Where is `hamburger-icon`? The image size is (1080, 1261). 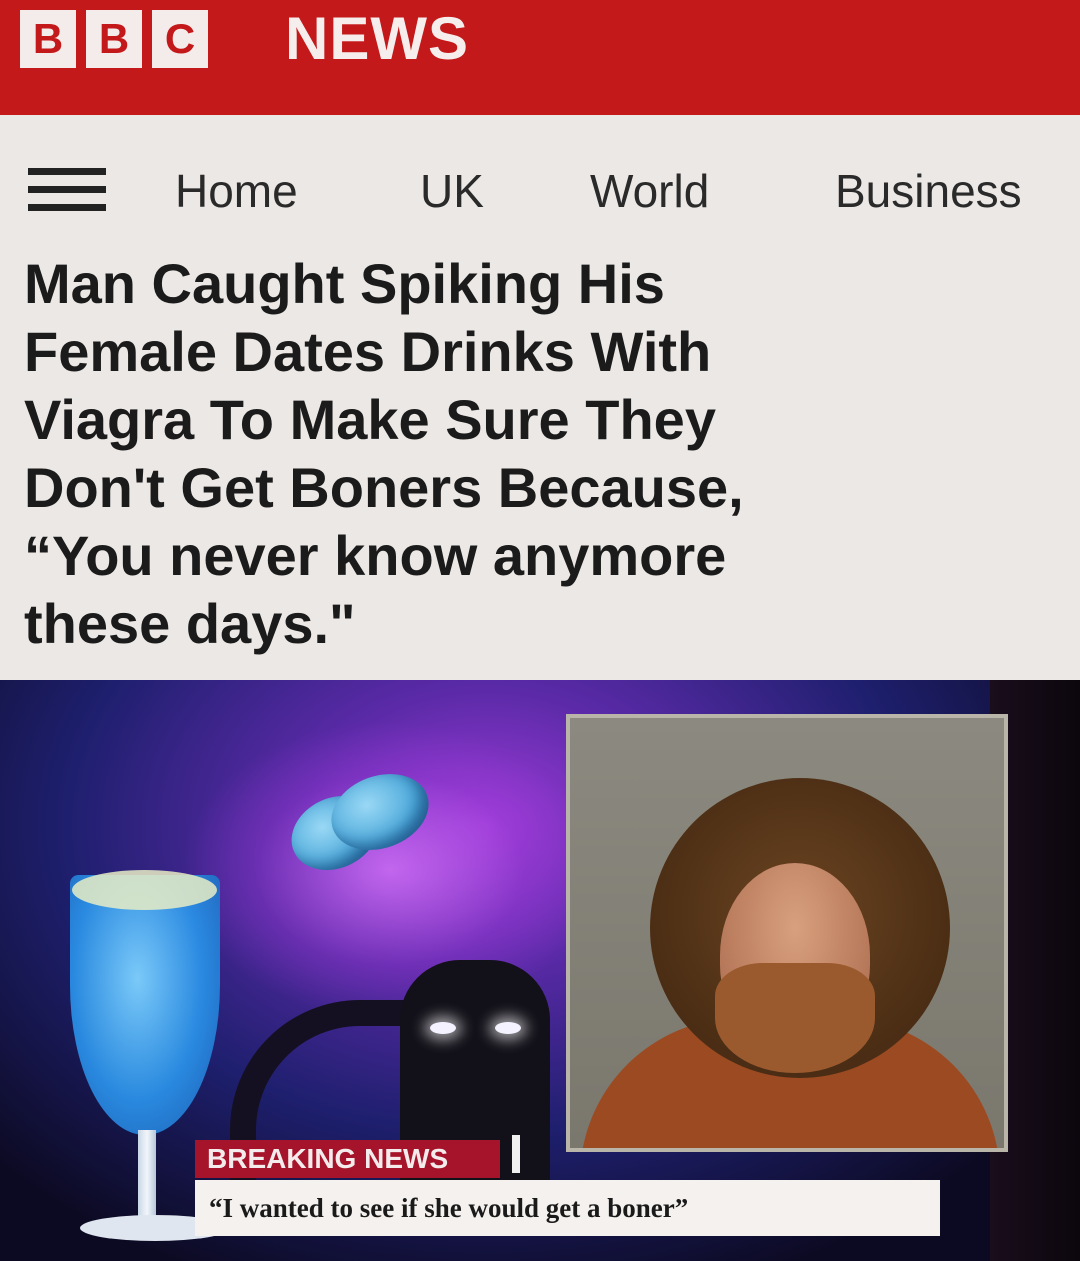 hamburger-icon is located at coordinates (67, 192).